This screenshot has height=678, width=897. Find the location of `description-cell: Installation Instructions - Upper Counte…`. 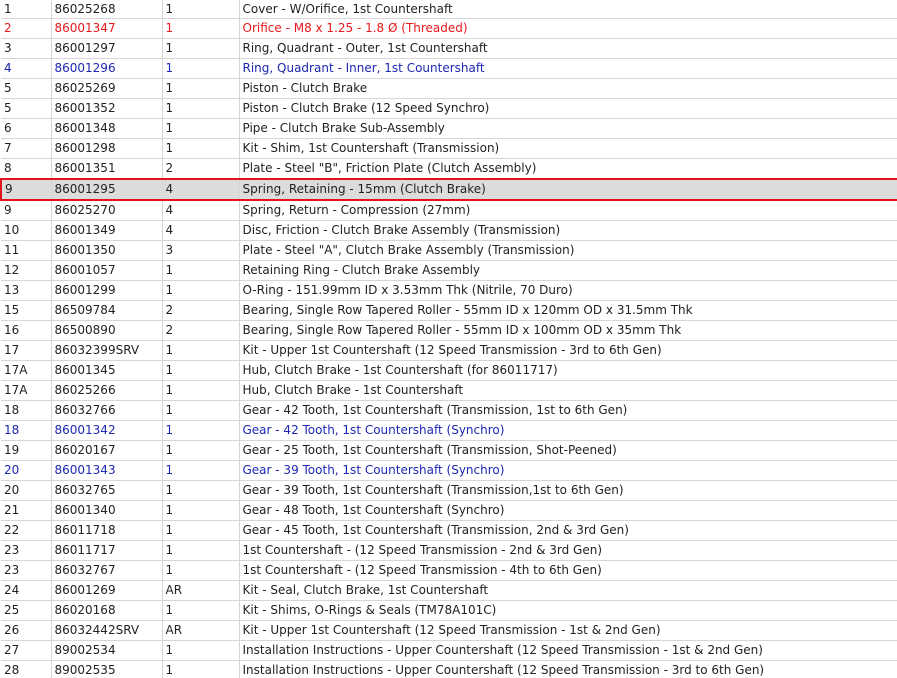

description-cell: Installation Instructions - Upper Counte… is located at coordinates (568, 669).